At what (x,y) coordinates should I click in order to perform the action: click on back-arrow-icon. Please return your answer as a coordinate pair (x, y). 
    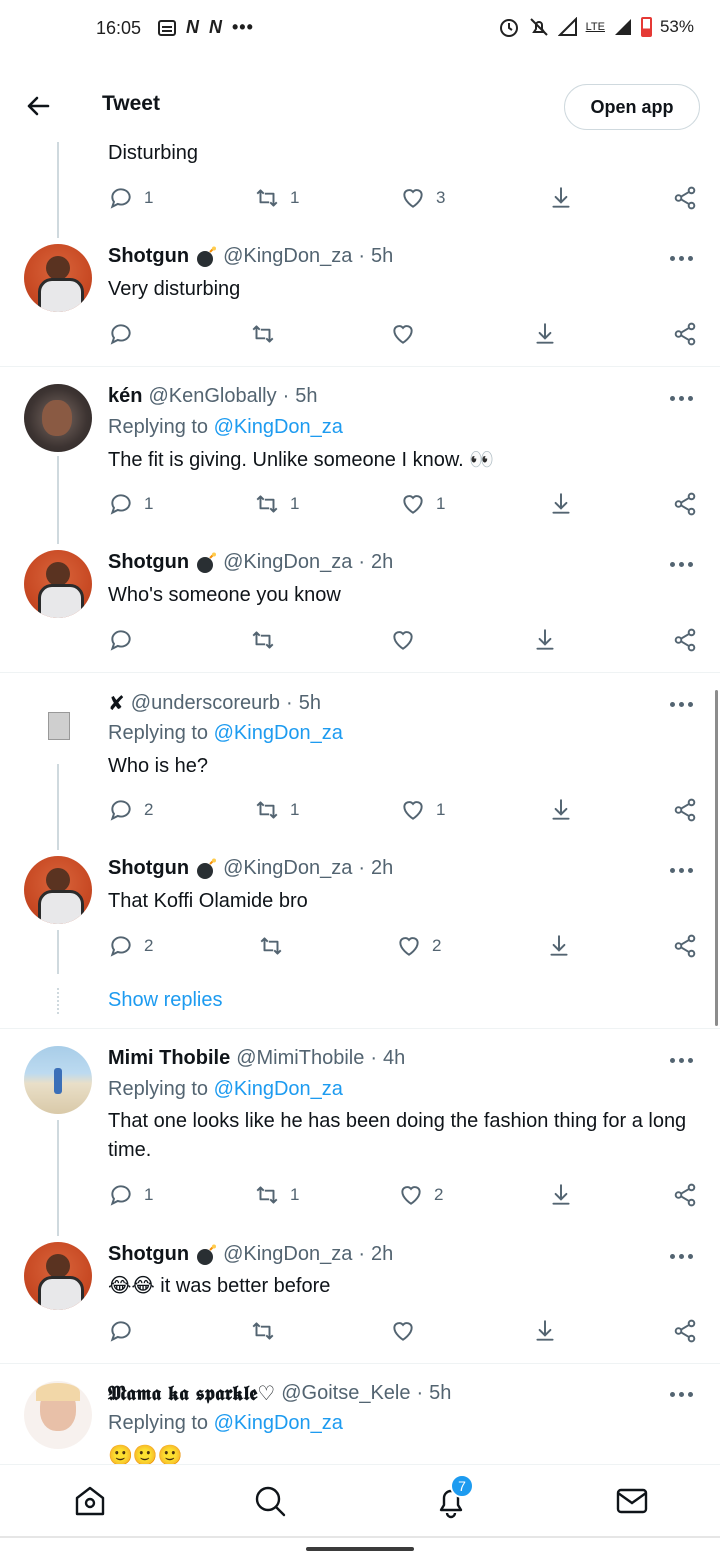
    Looking at the image, I should click on (38, 106).